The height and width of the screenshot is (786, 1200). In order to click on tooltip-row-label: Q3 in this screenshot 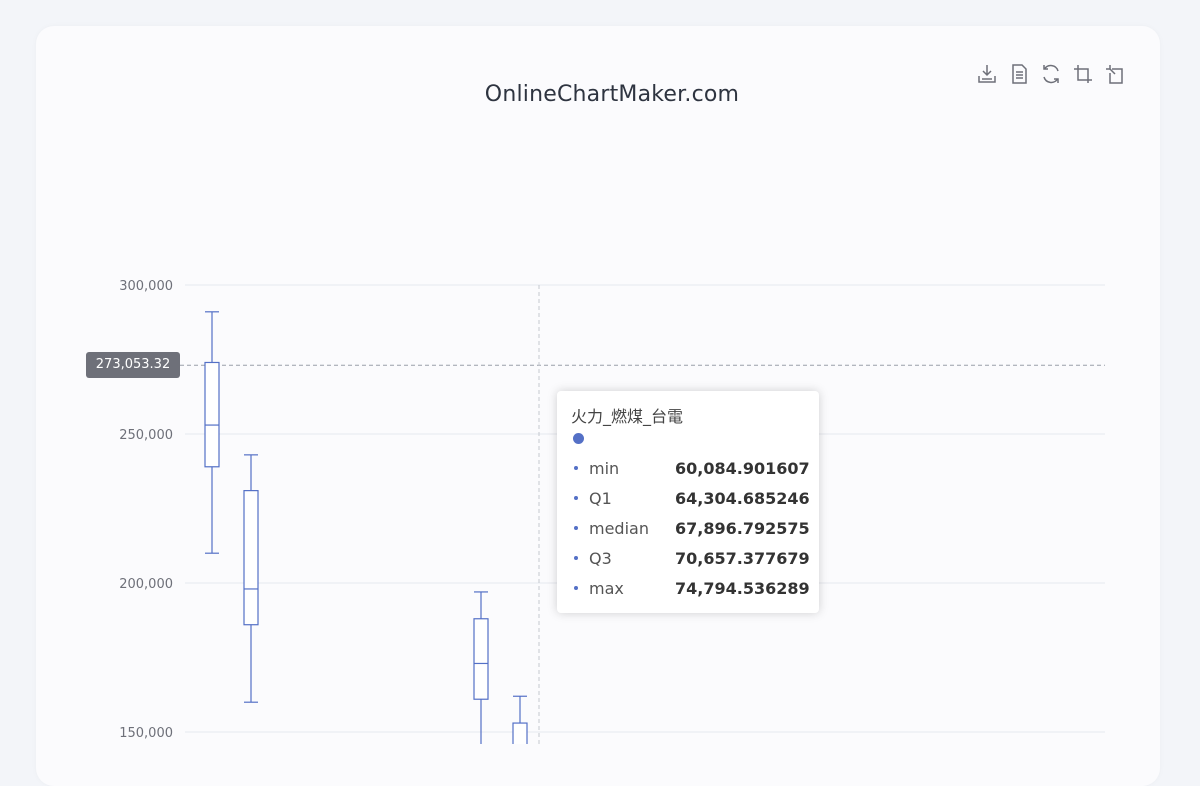, I will do `click(600, 558)`.